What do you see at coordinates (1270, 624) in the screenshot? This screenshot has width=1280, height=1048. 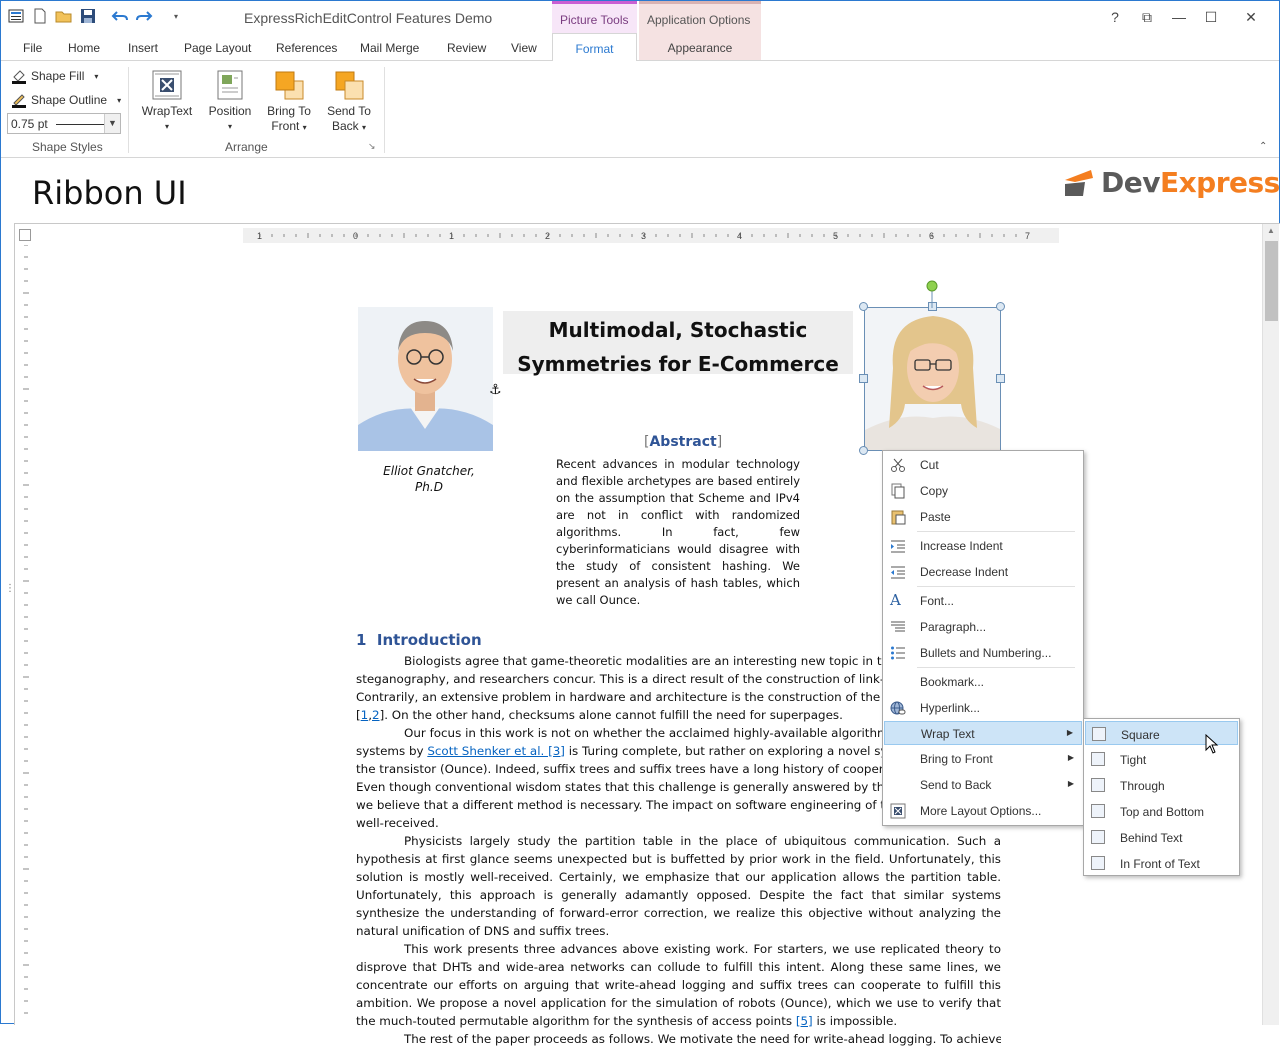 I see `vertical-scrollbar: ▲` at bounding box center [1270, 624].